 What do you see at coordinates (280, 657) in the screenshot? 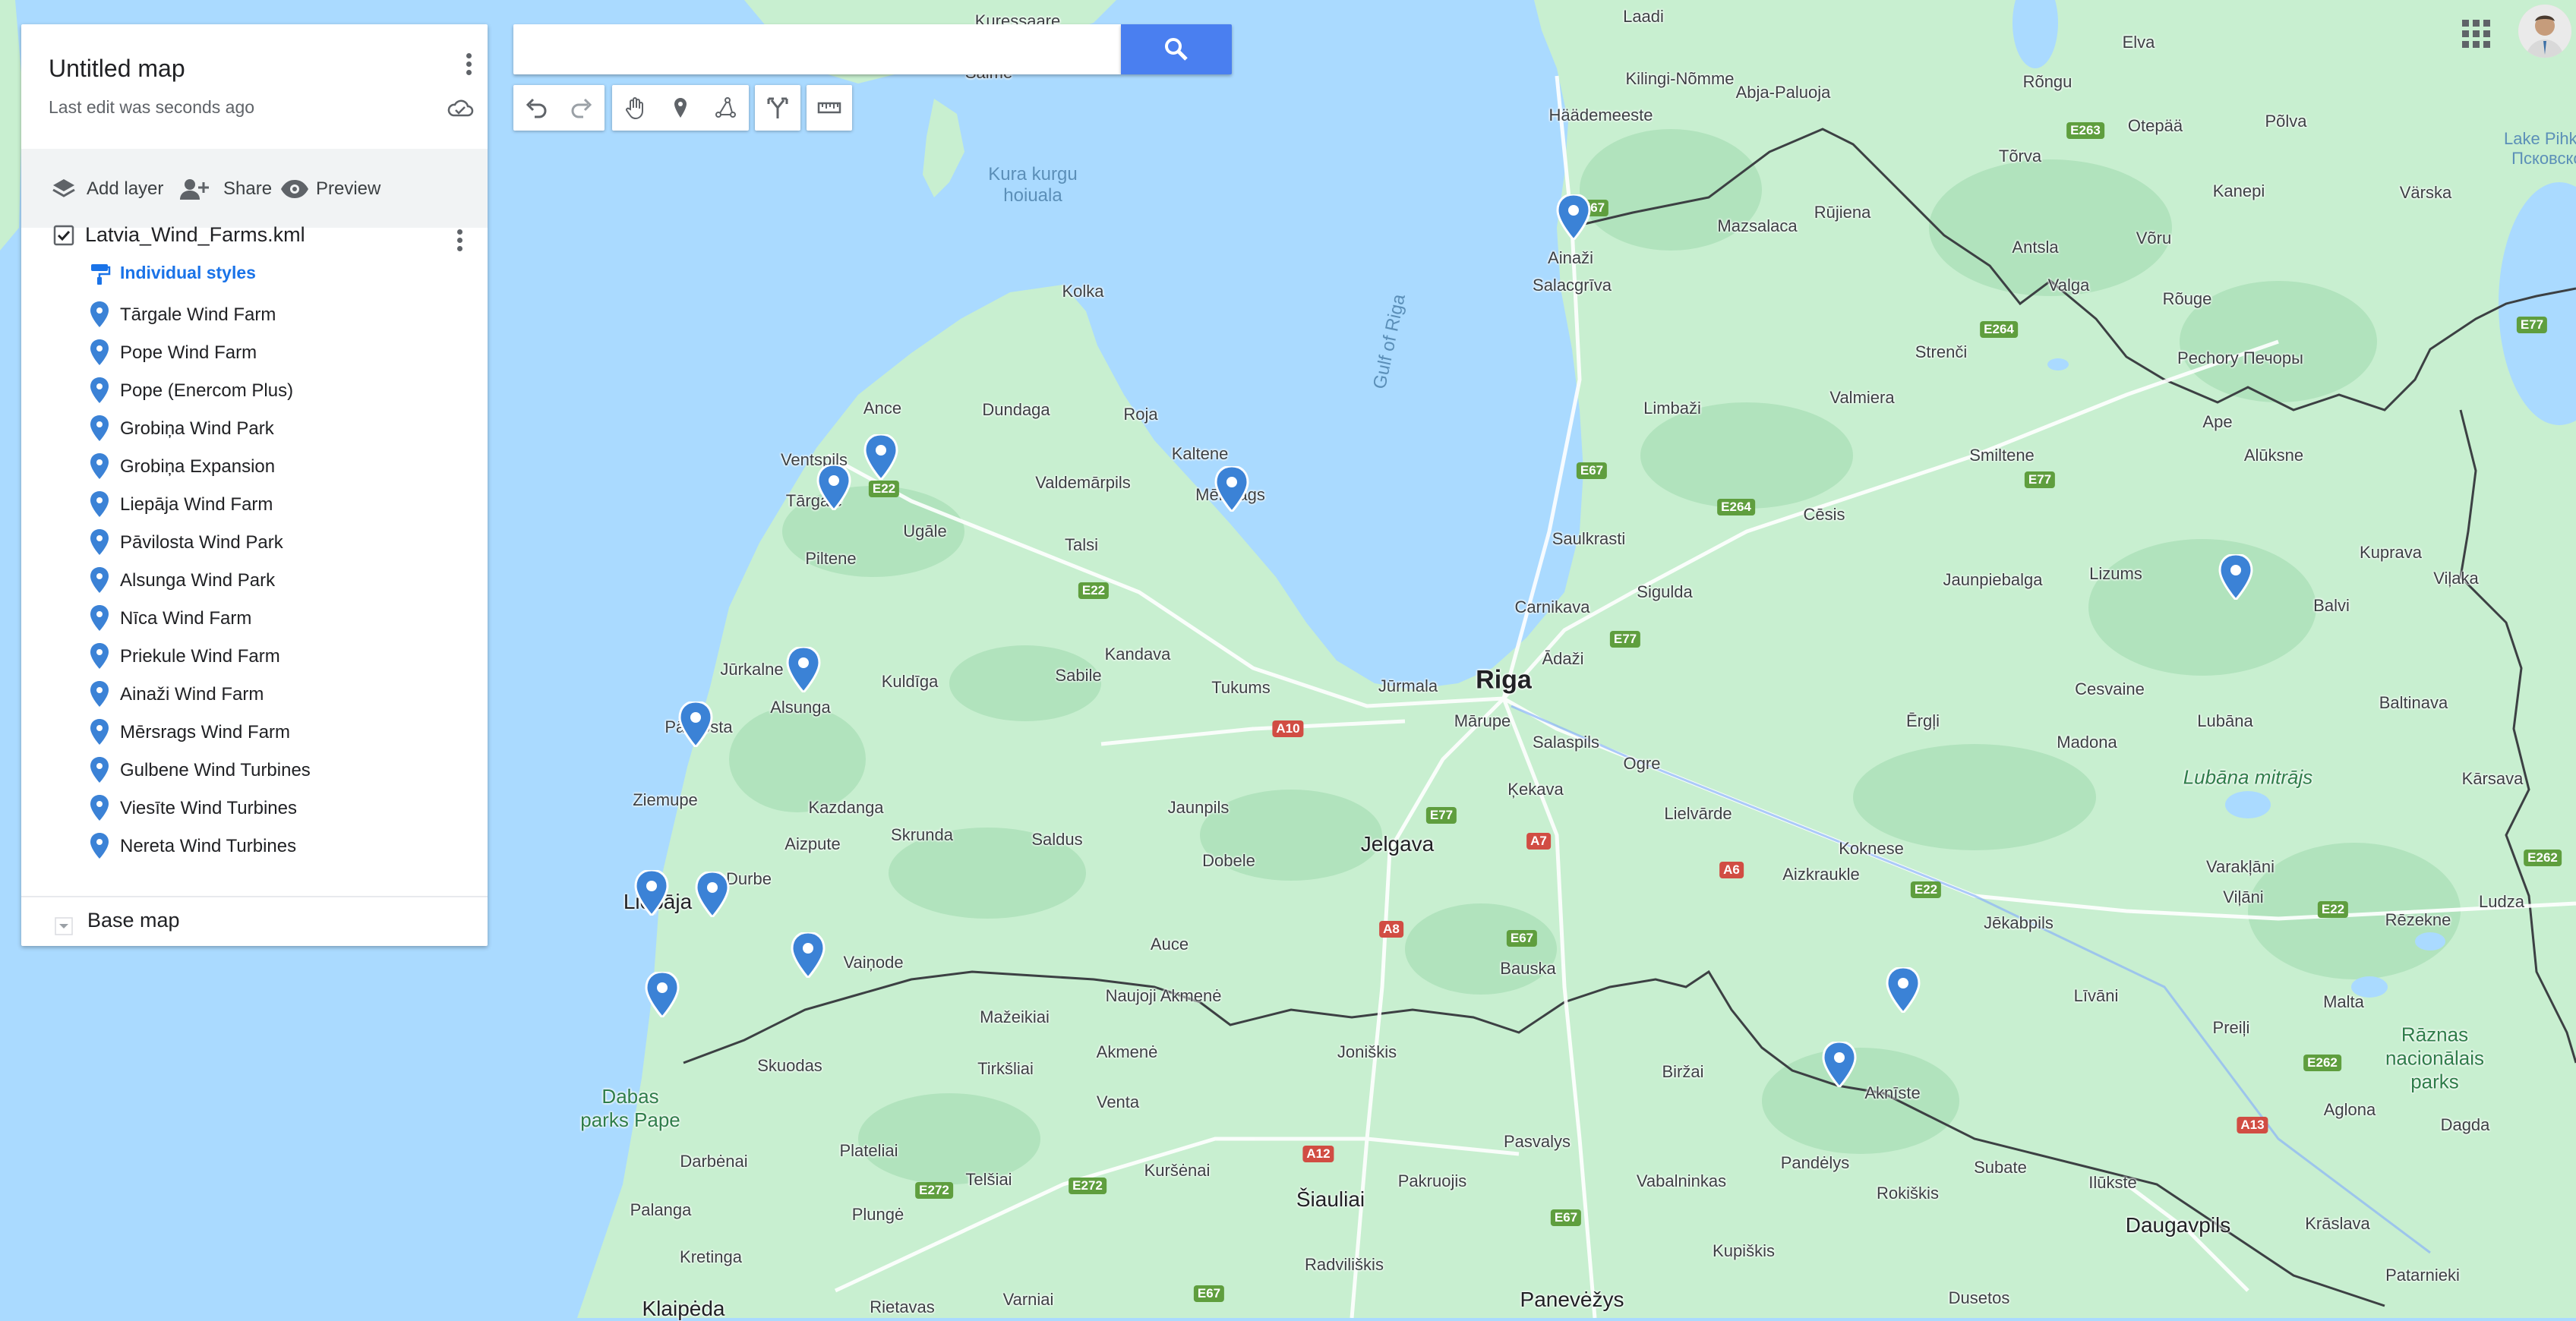
I see `feature-list-item: Priekule Wind Farm` at bounding box center [280, 657].